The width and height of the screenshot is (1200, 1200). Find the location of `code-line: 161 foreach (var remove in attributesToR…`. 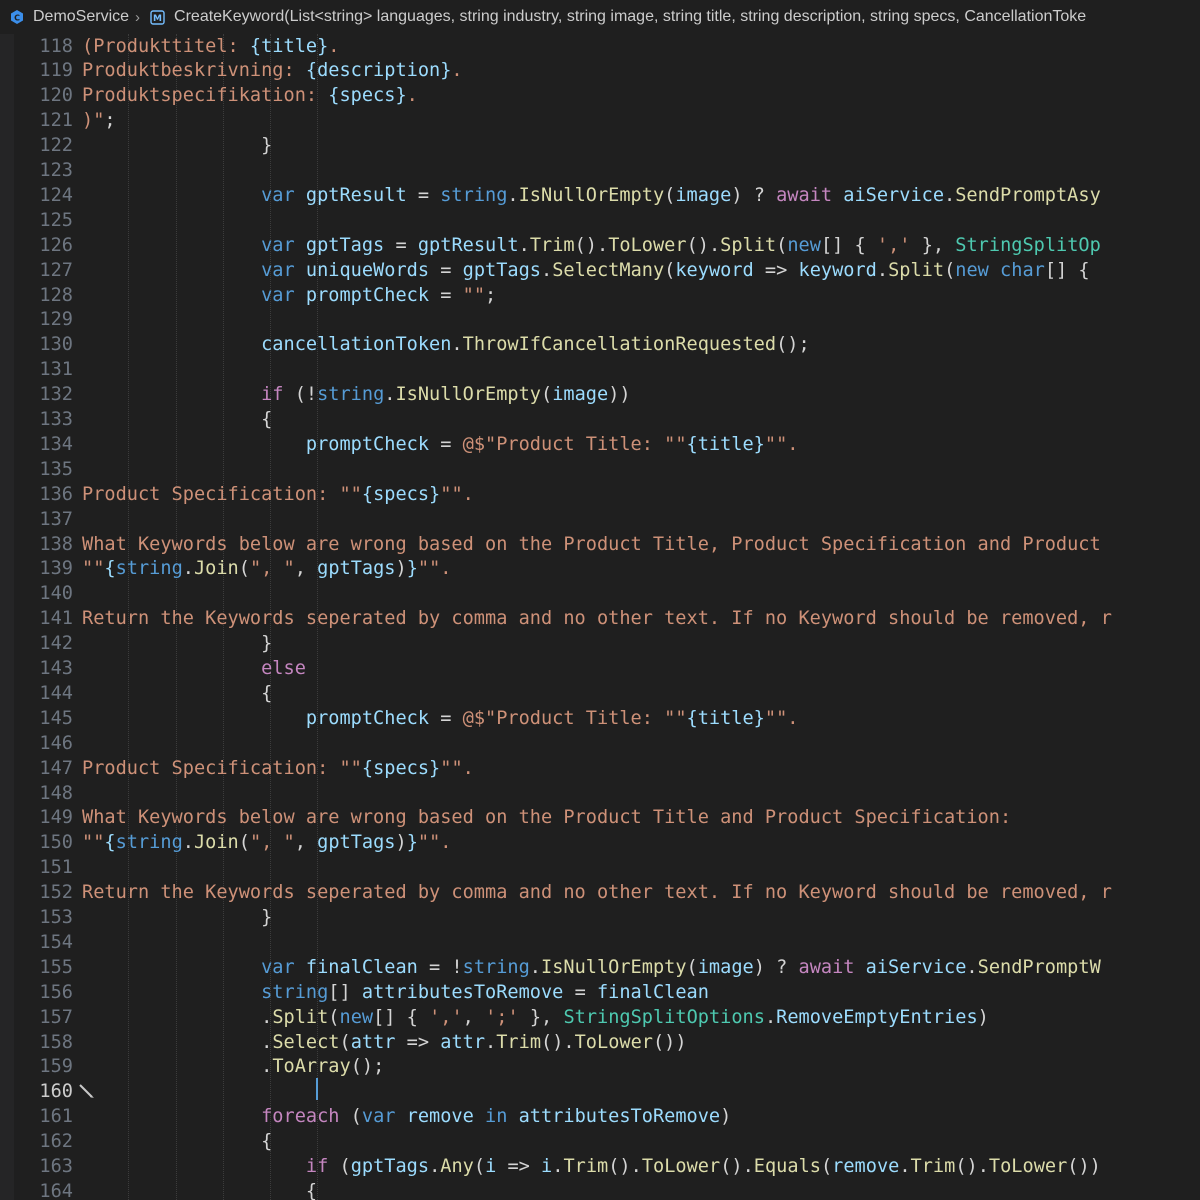

code-line: 161 foreach (var remove in attributesToR… is located at coordinates (600, 1116).